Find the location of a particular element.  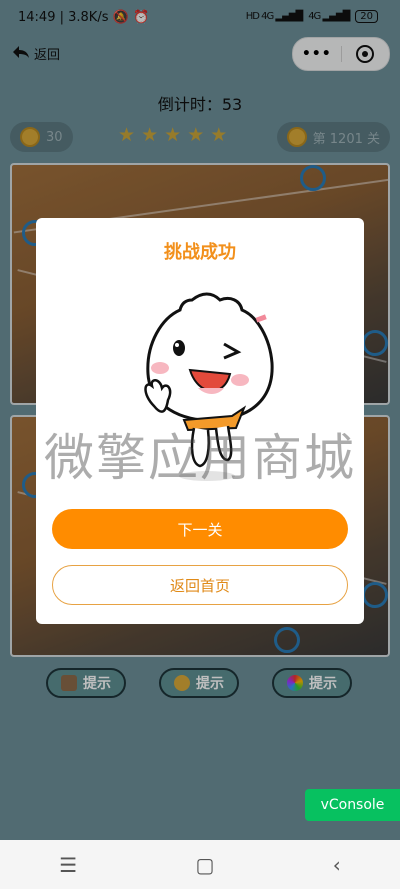

watermark-text: 微擎应用商城 is located at coordinates (200, 458).